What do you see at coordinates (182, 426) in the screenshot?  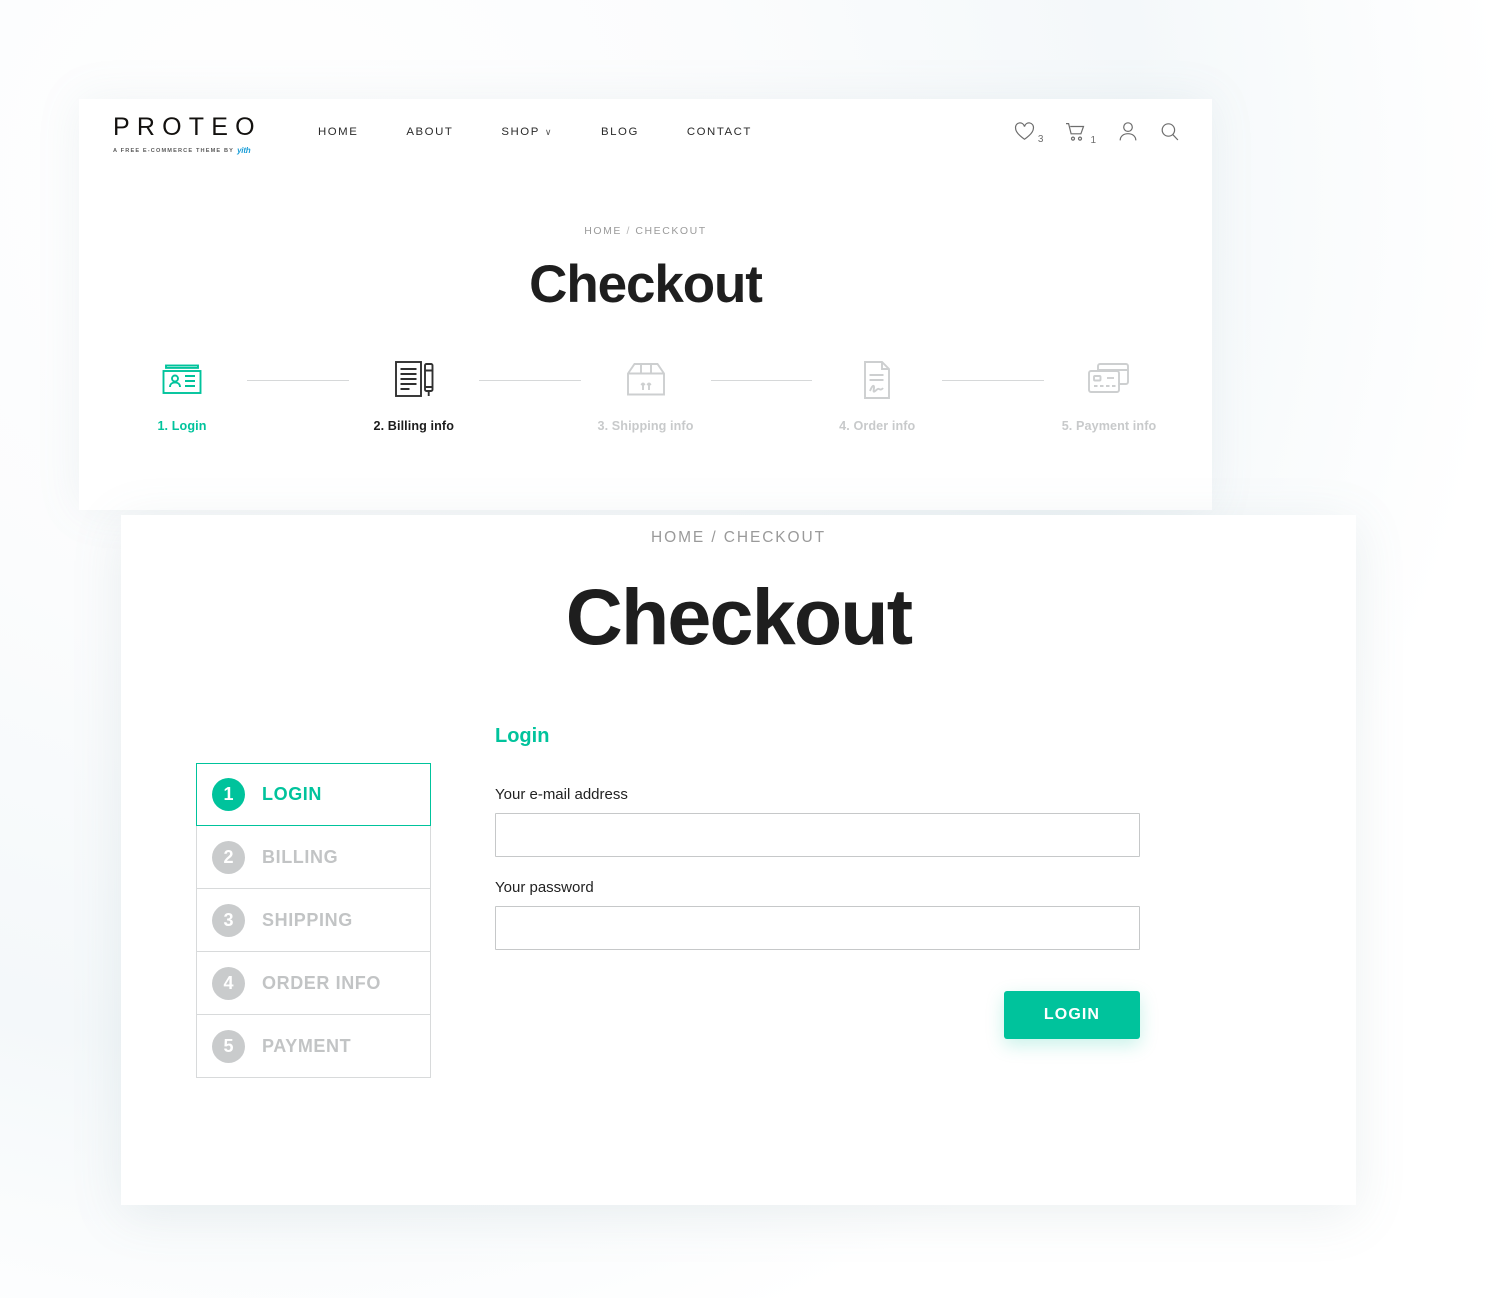 I see `progress-step-label: 1. Login` at bounding box center [182, 426].